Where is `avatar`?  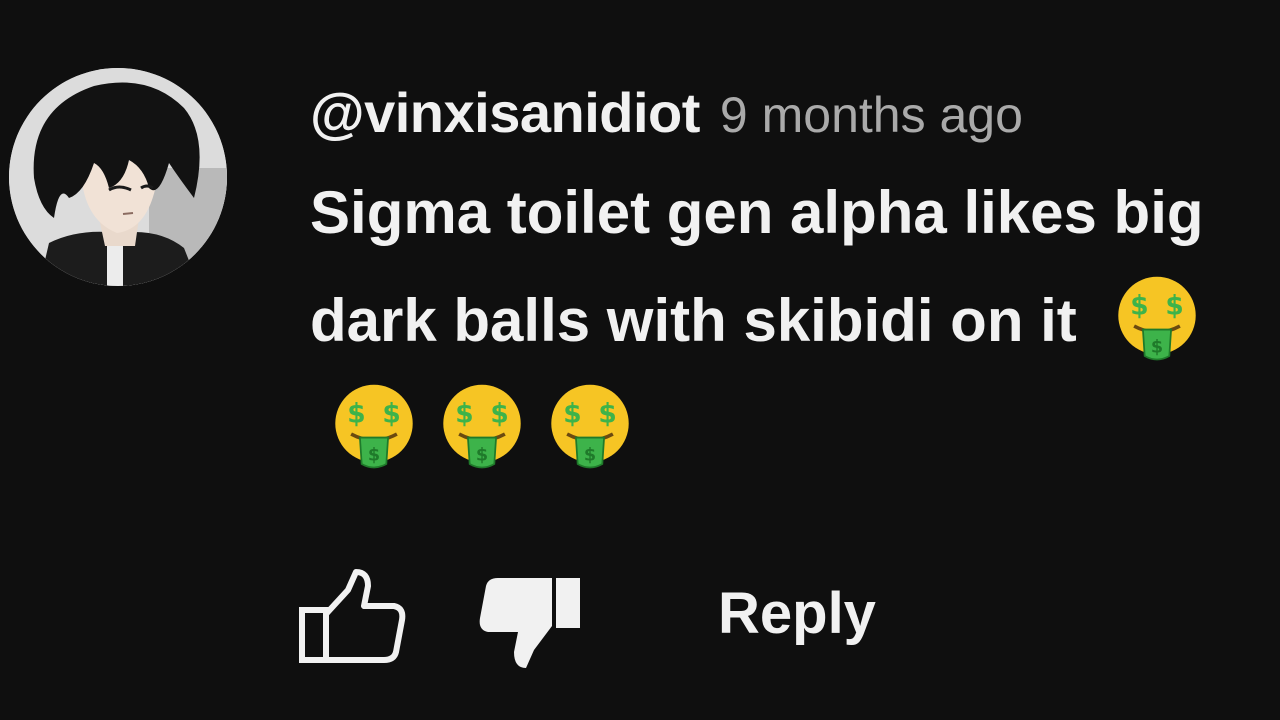 avatar is located at coordinates (118, 177).